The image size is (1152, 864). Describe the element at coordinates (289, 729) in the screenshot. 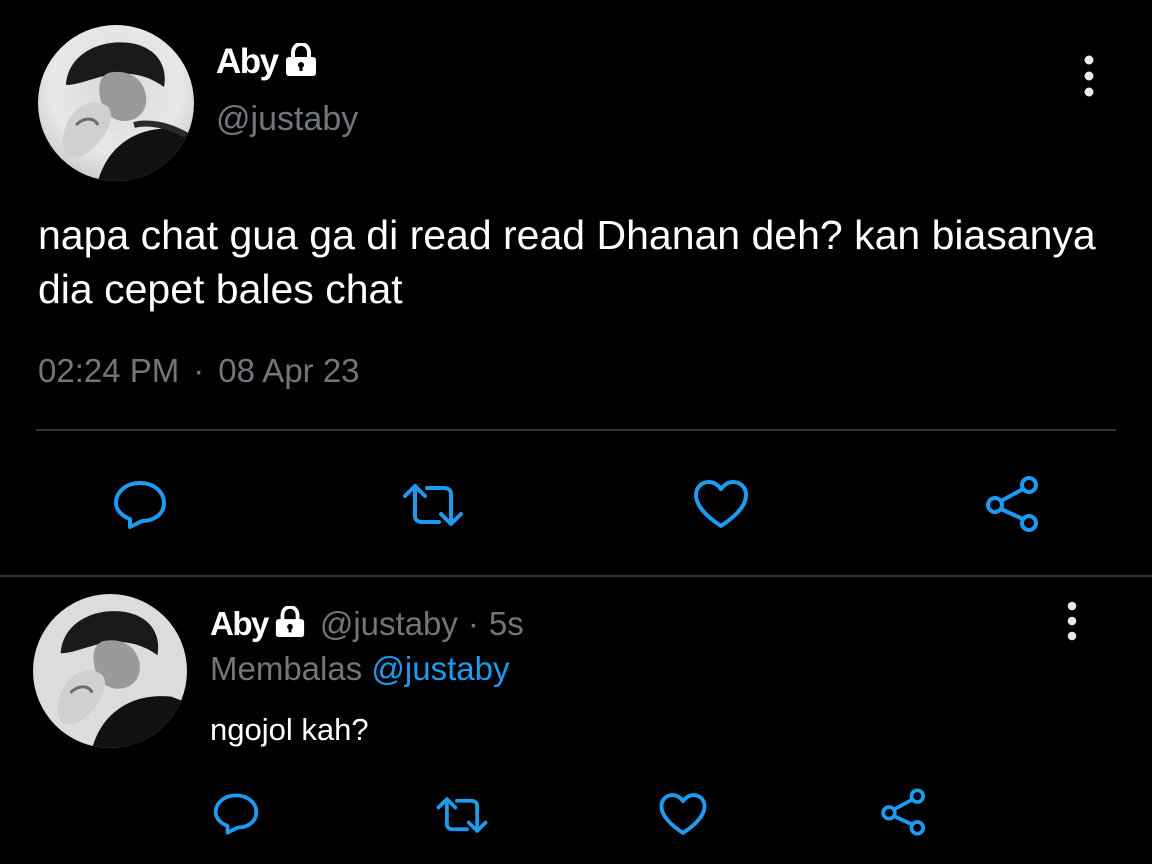

I see `reply-text: ngojol kah?` at that location.